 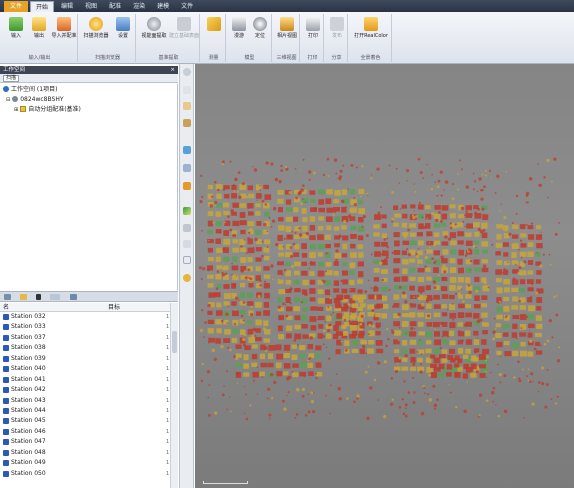 I want to click on list-item: Station 049 1, so click(x=85, y=463).